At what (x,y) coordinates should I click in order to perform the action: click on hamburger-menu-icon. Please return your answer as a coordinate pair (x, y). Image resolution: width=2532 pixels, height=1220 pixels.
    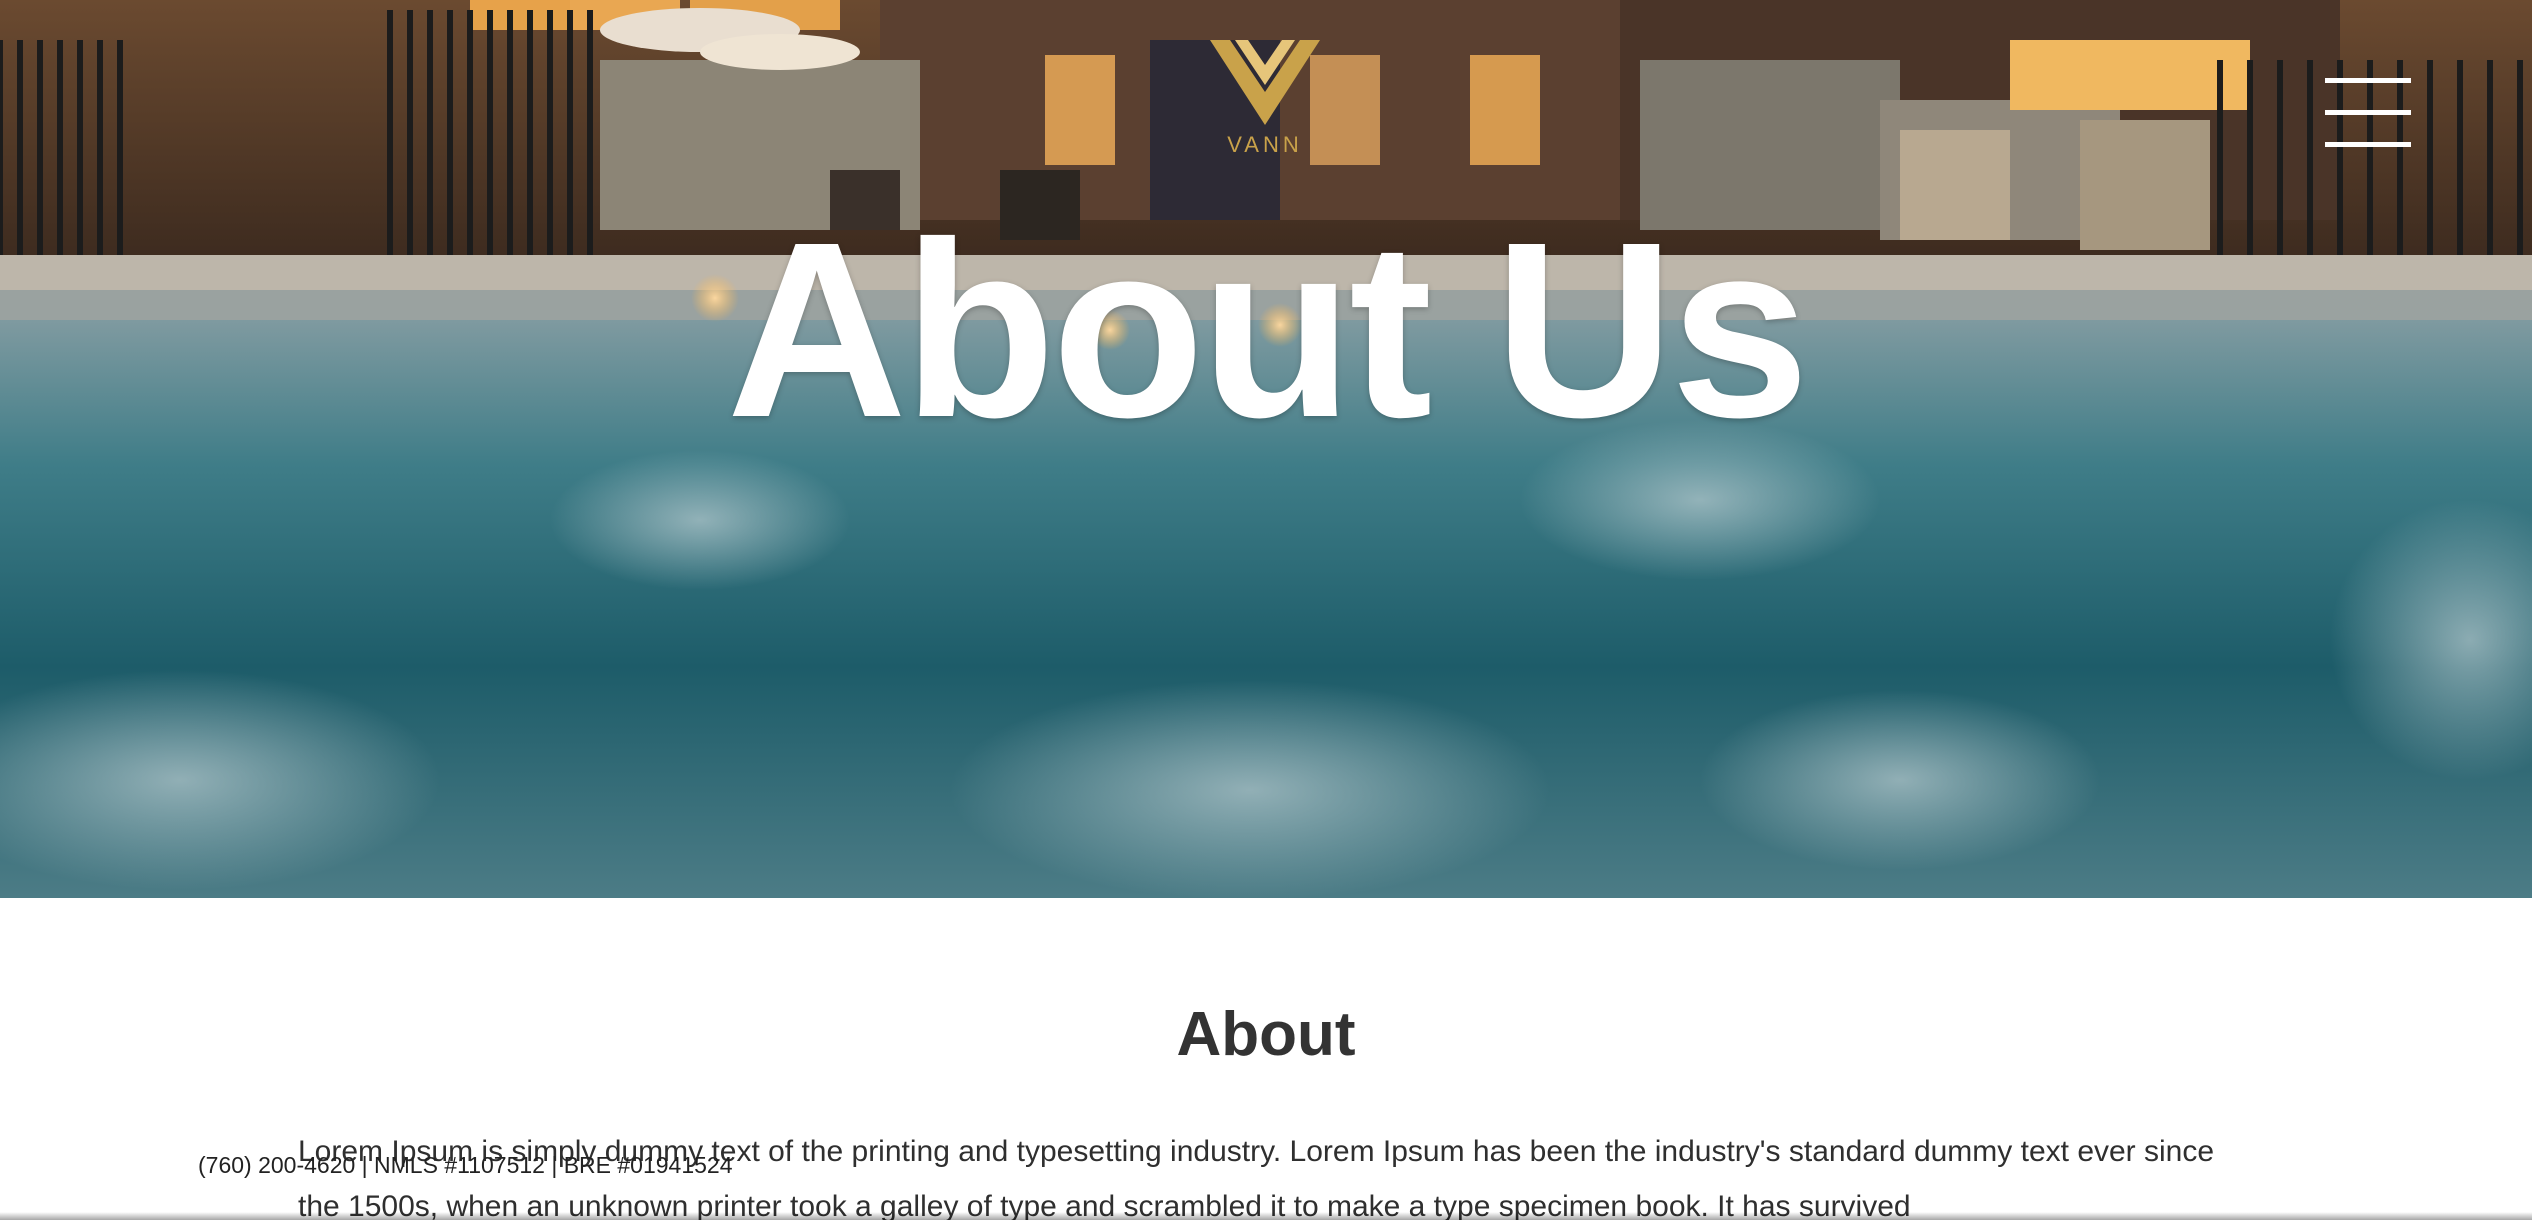
    Looking at the image, I should click on (2370, 114).